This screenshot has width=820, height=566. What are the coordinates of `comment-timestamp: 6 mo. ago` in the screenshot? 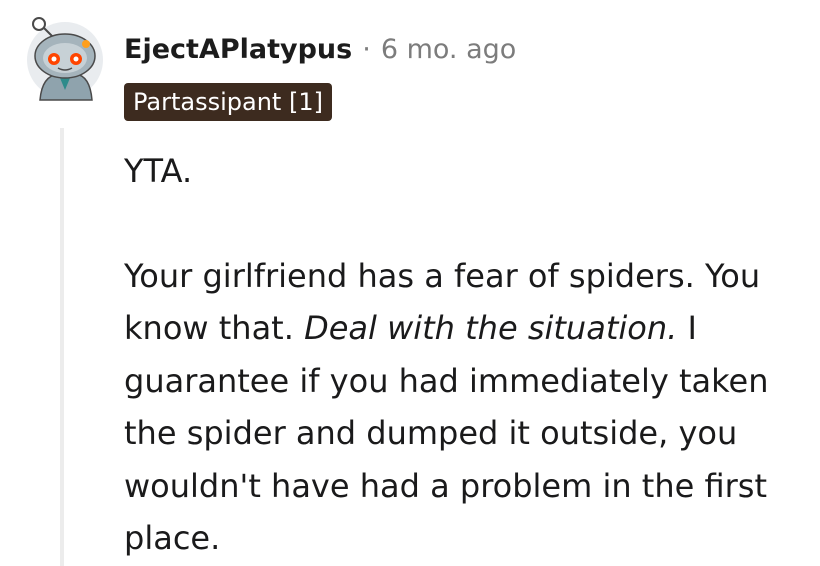 It's located at (448, 50).